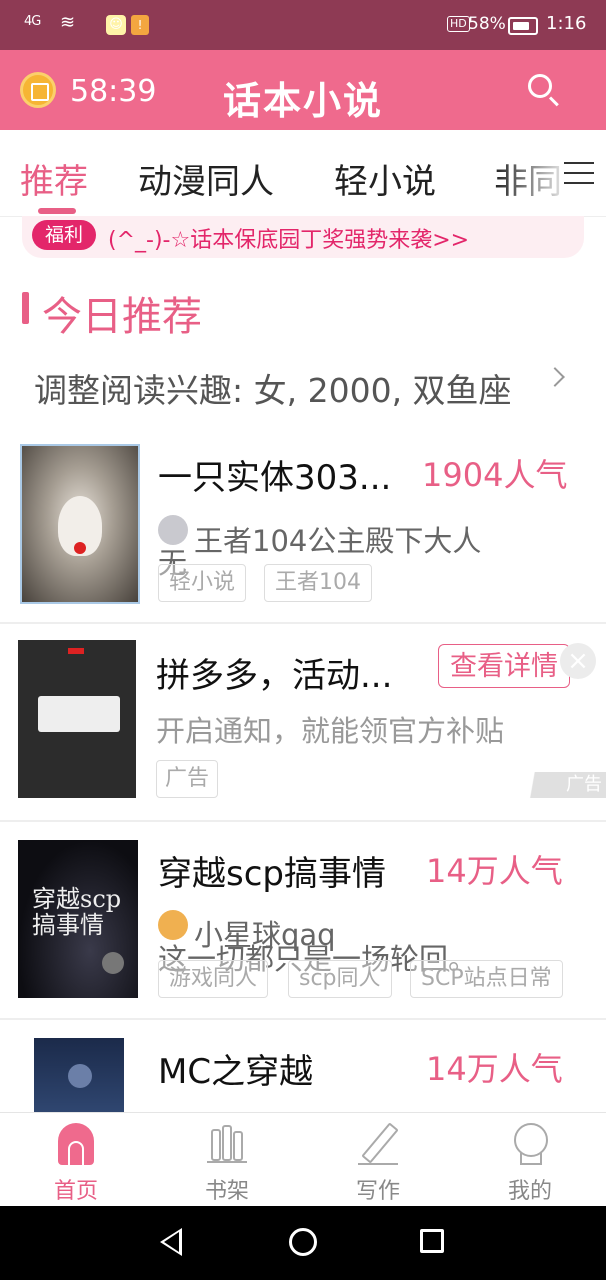 The height and width of the screenshot is (1280, 606). I want to click on profile-icon, so click(530, 1144).